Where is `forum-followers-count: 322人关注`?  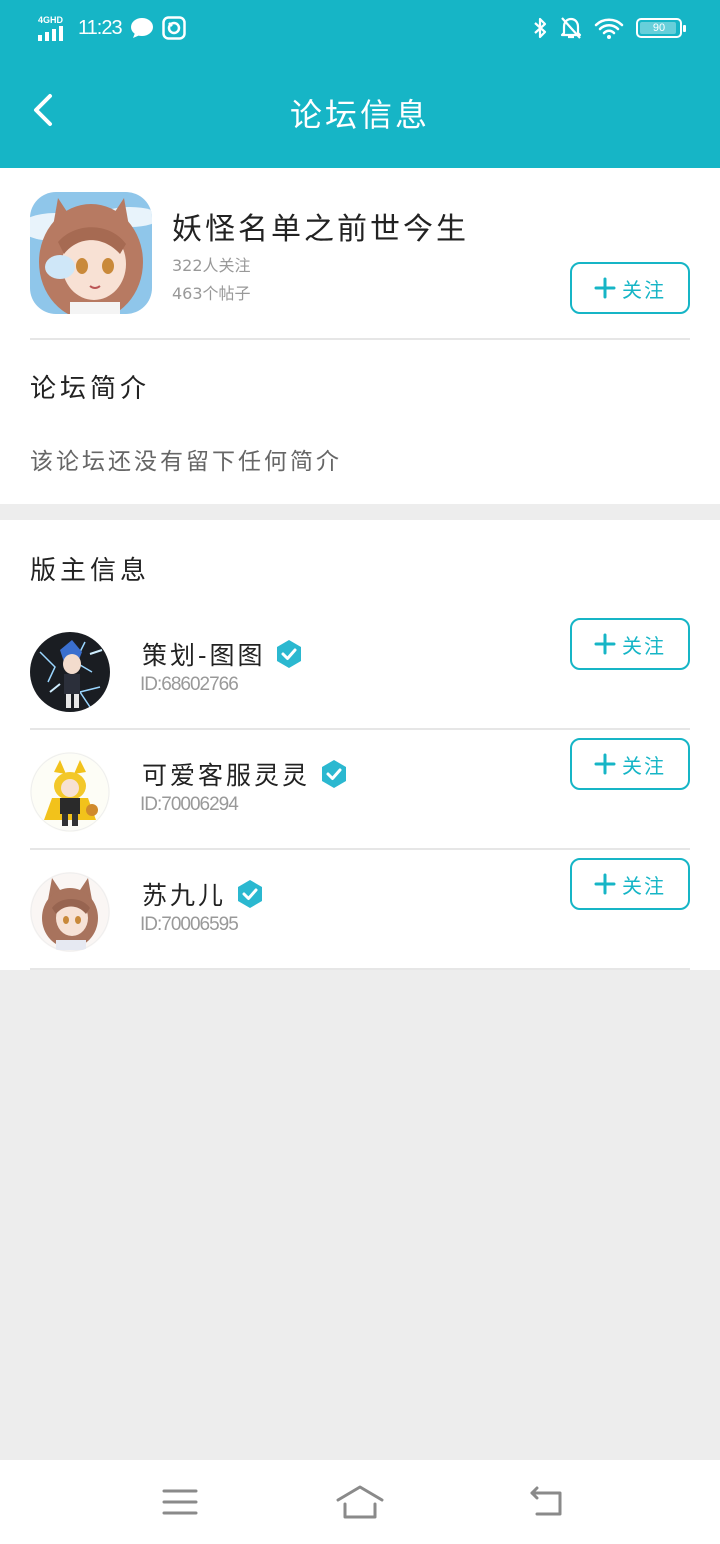
forum-followers-count: 322人关注 is located at coordinates (211, 265).